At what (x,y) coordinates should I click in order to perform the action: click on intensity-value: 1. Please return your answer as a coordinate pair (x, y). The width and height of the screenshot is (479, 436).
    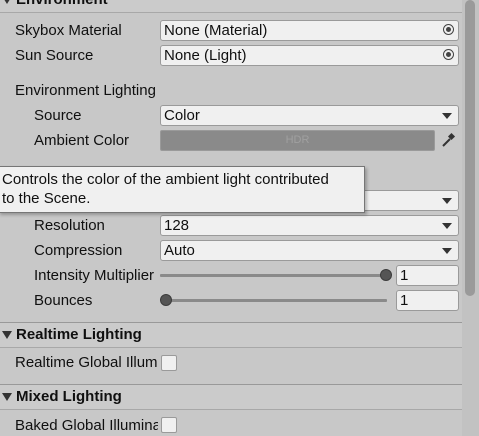
    Looking at the image, I should click on (404, 275).